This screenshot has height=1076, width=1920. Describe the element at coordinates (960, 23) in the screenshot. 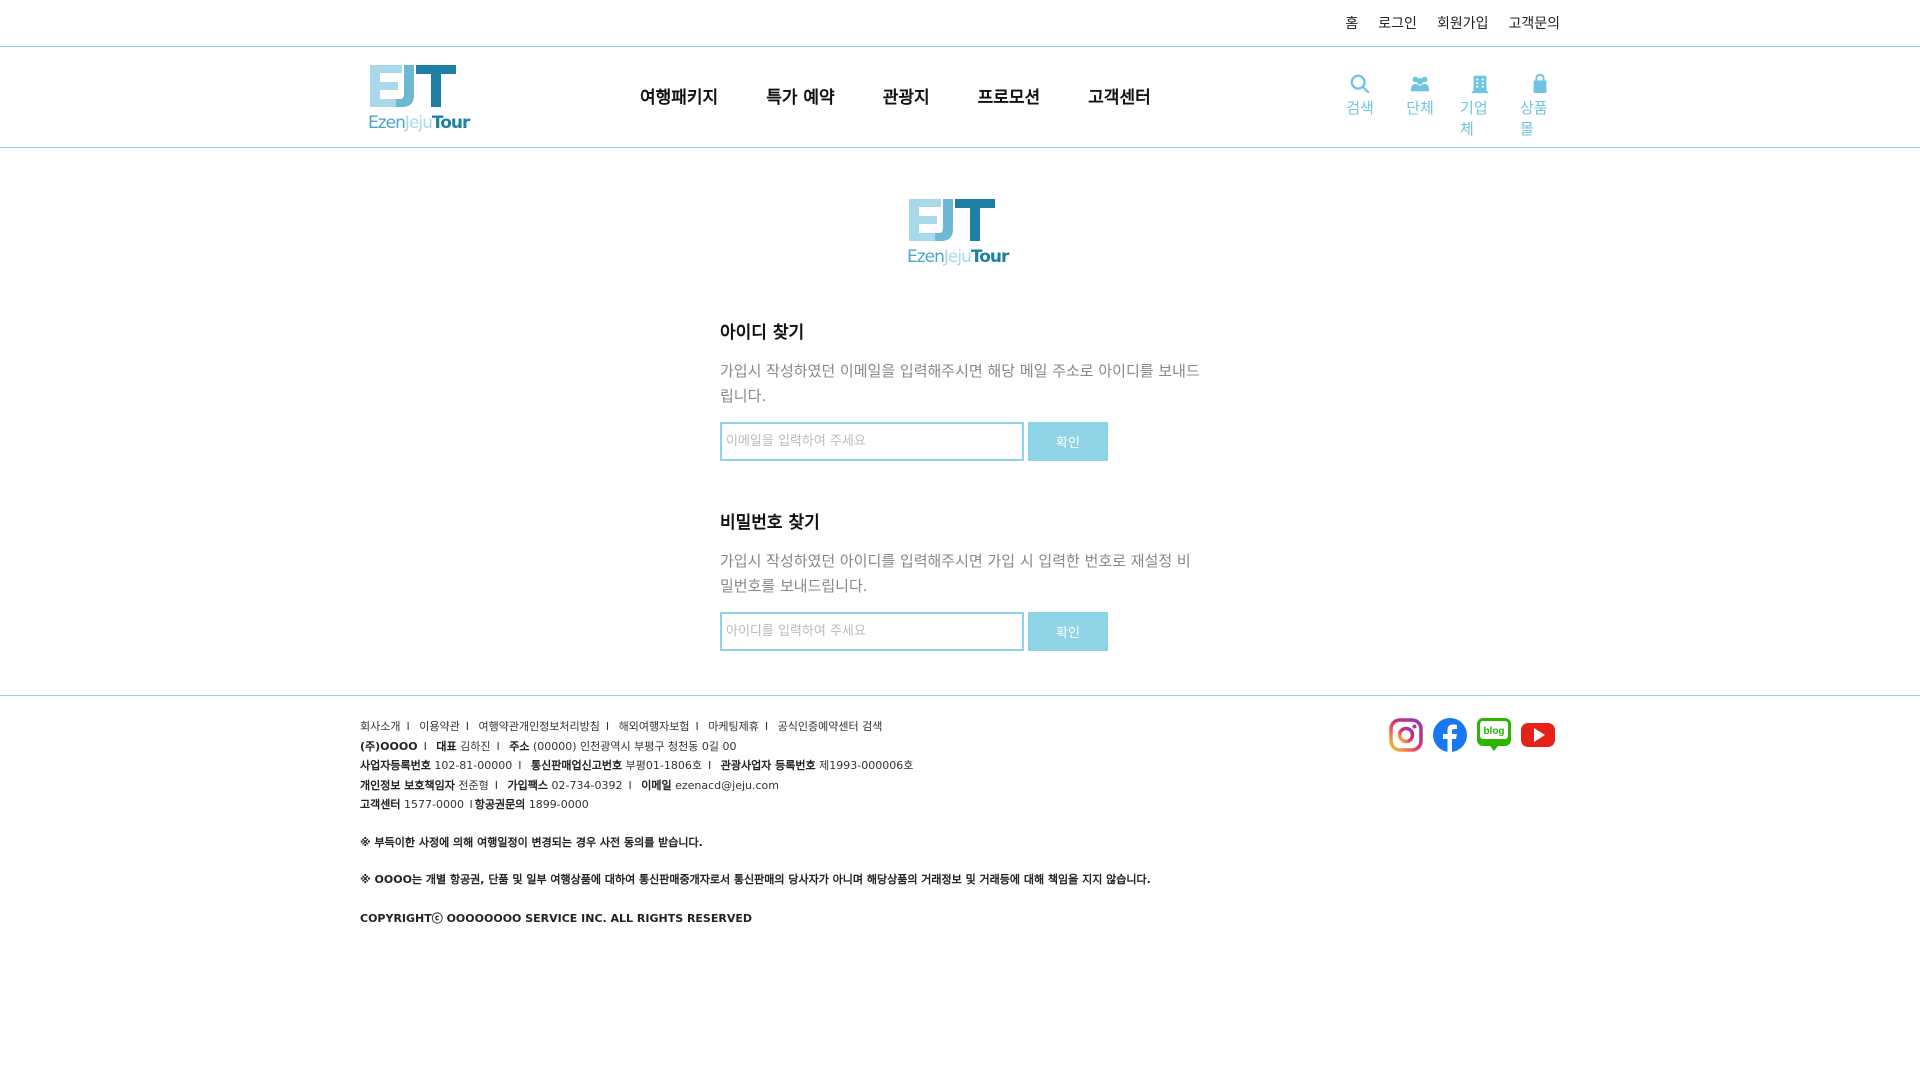

I see `top-util-bar: 홈 로그인 회원가입 고객문의` at that location.